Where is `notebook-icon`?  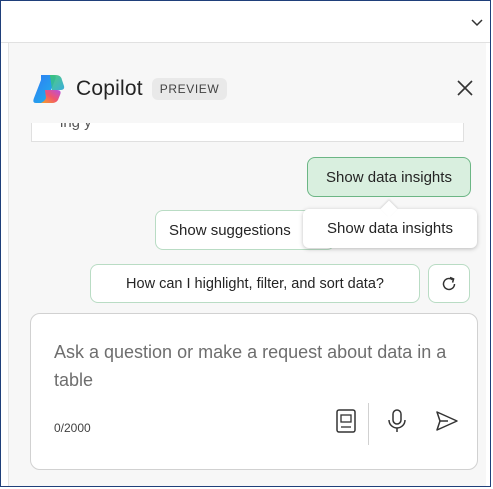
notebook-icon is located at coordinates (346, 421).